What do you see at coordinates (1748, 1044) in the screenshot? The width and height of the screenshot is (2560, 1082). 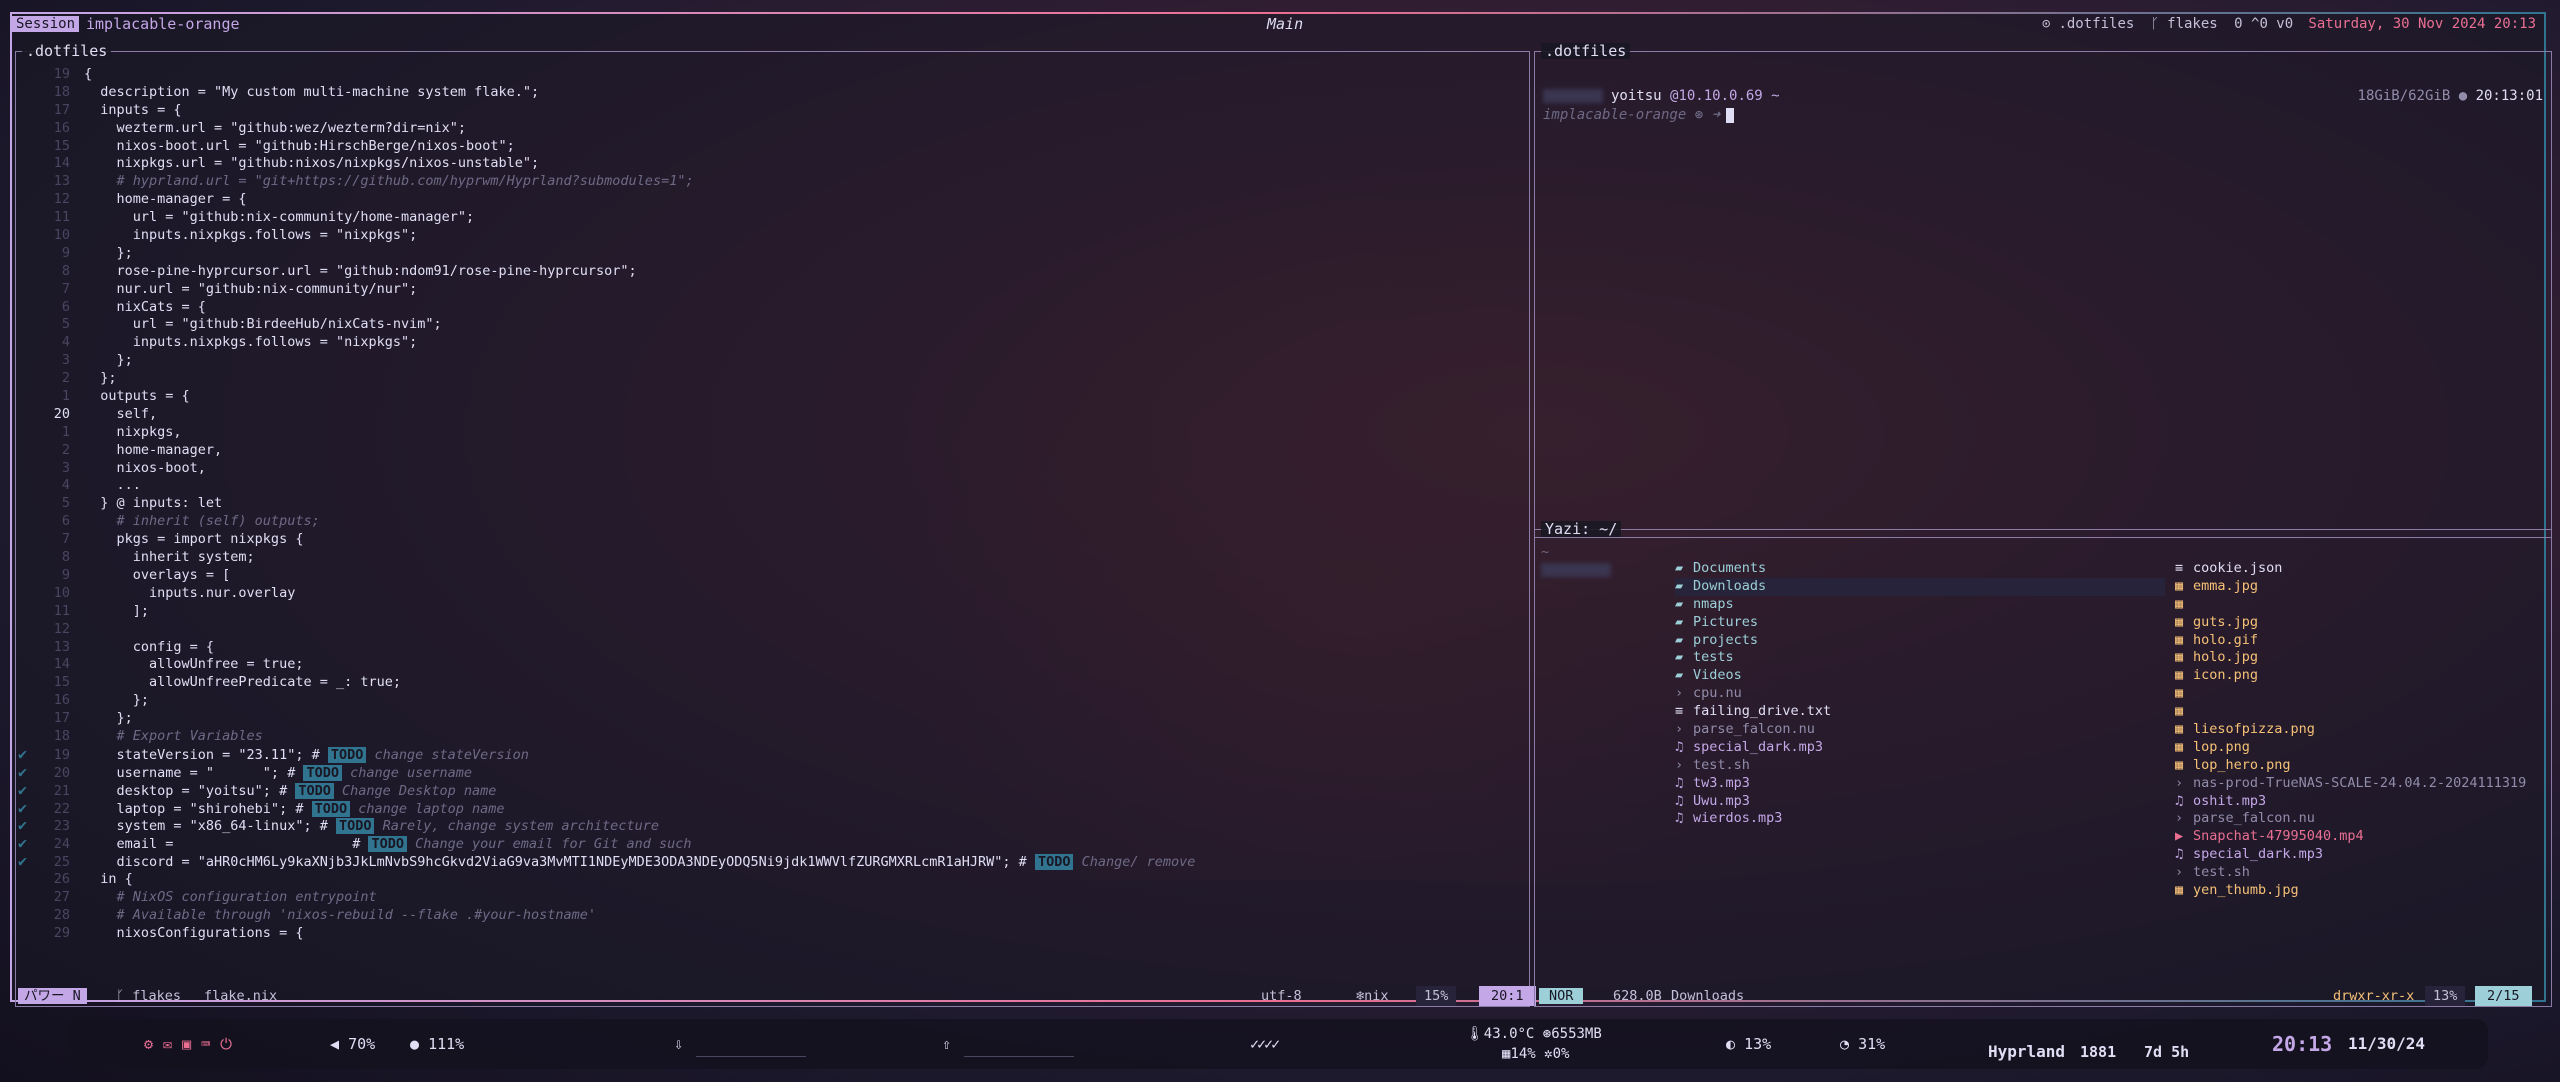 I see `brightness-module: ◐ 13%` at bounding box center [1748, 1044].